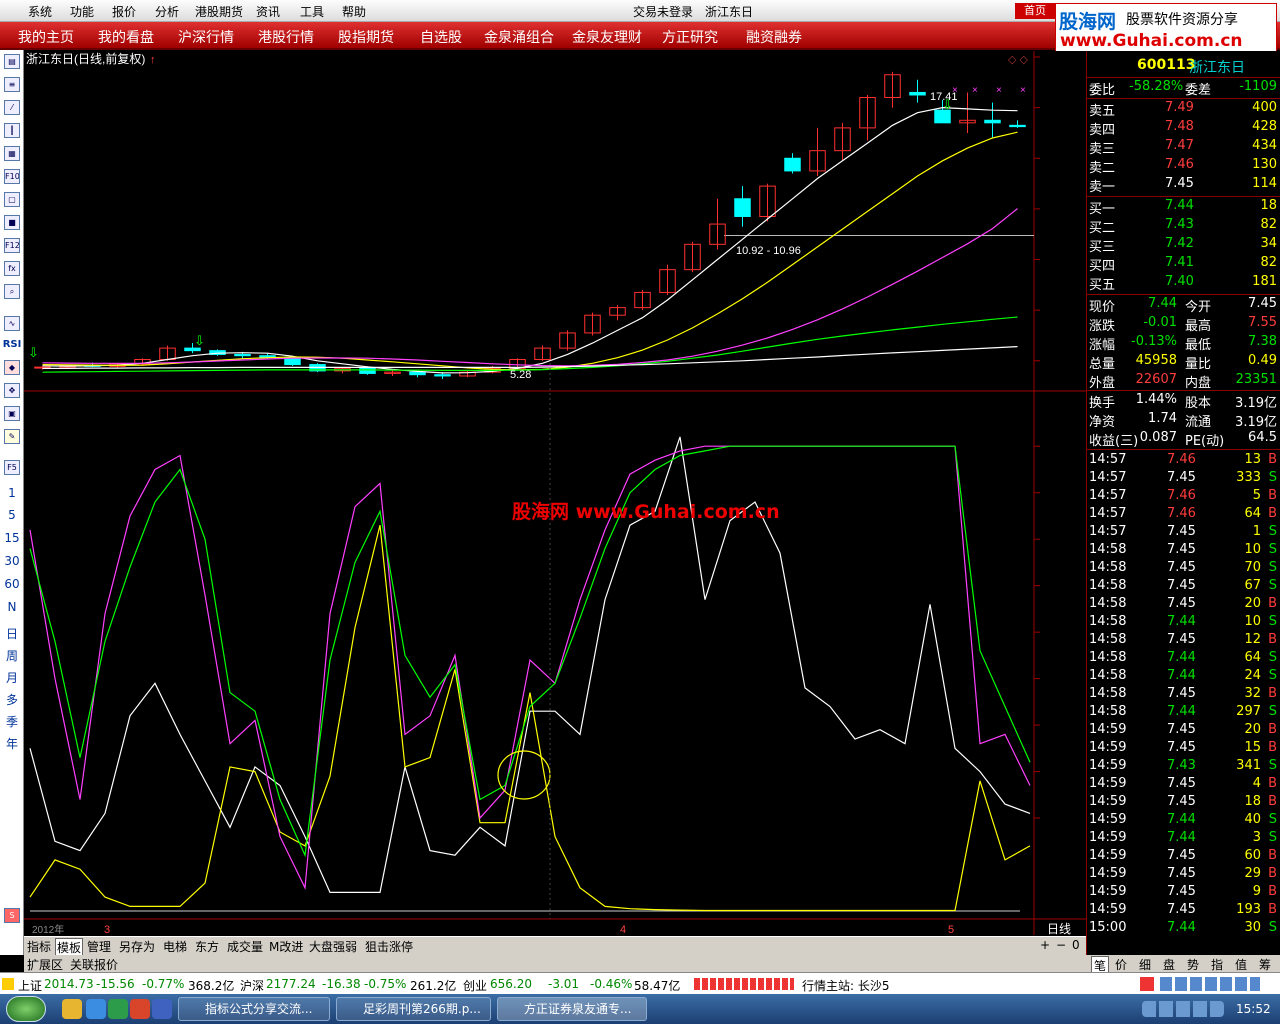  What do you see at coordinates (519, 37) in the screenshot?
I see `nav-portfolio: 金泉涌组合` at bounding box center [519, 37].